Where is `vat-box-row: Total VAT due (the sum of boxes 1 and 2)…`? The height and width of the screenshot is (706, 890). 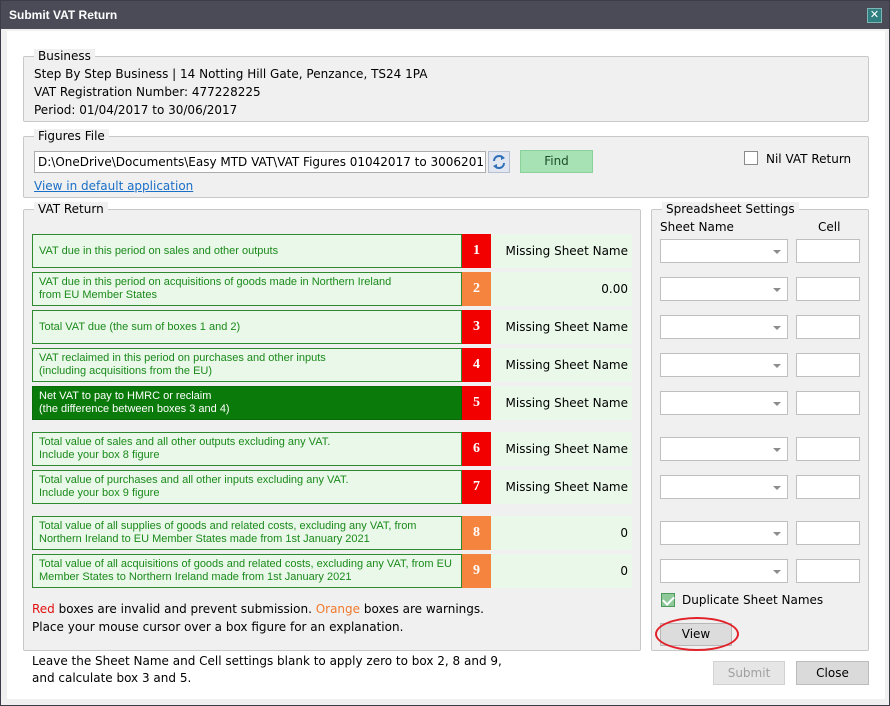 vat-box-row: Total VAT due (the sum of boxes 1 and 2)… is located at coordinates (332, 327).